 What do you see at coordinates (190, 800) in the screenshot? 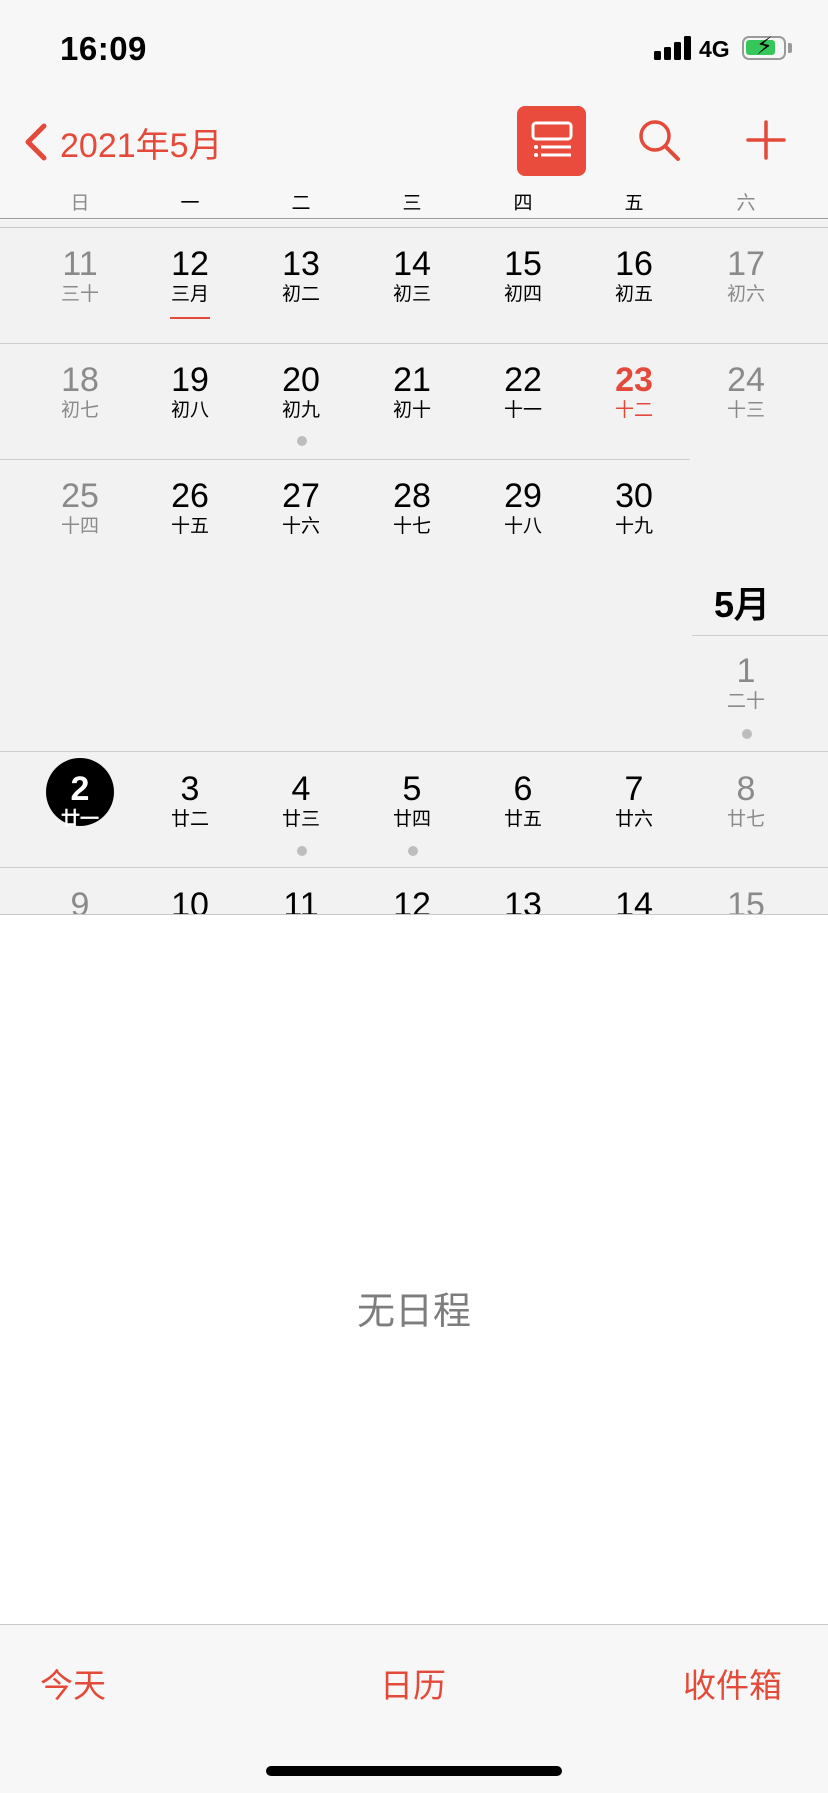
I see `day-cell: 3 廿二` at bounding box center [190, 800].